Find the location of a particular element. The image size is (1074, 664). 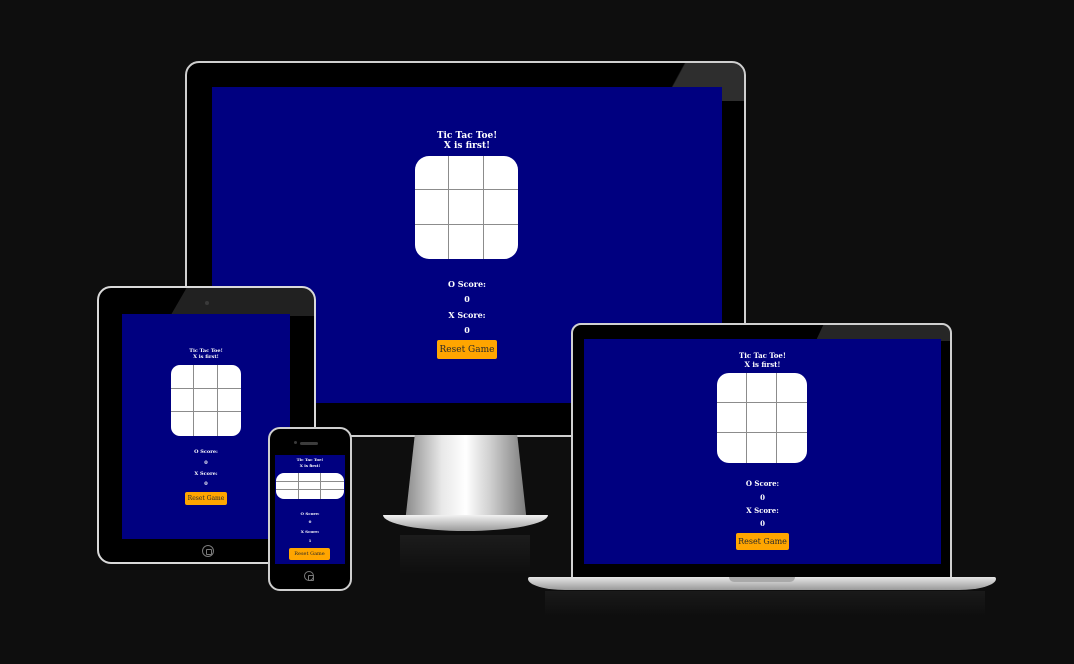

speaker-icon is located at coordinates (309, 443).